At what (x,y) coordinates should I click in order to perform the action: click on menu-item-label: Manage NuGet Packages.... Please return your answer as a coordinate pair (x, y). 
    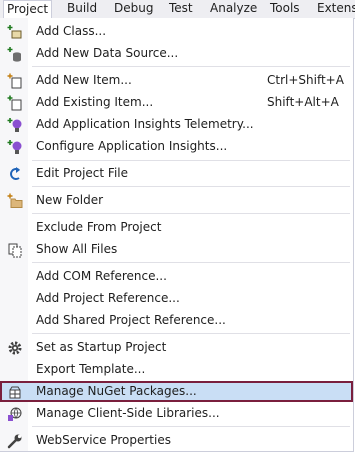
    Looking at the image, I should click on (116, 391).